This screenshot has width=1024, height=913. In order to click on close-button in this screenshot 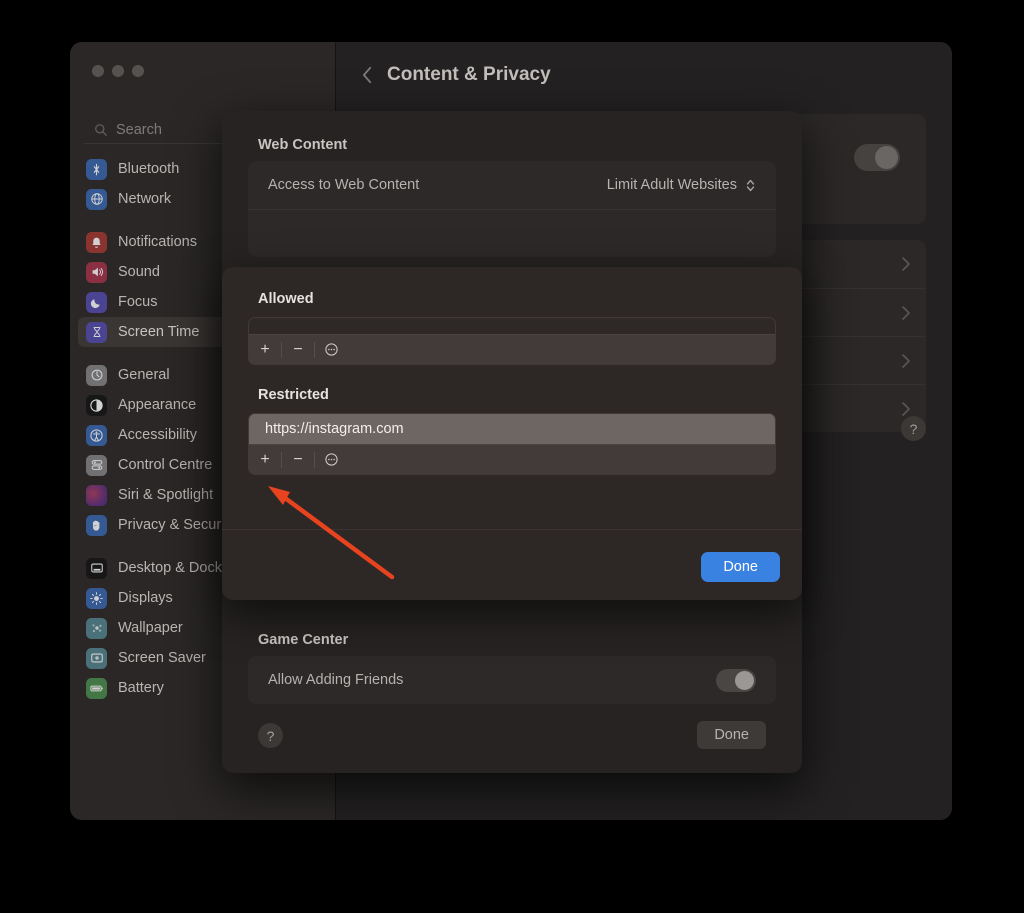, I will do `click(98, 71)`.